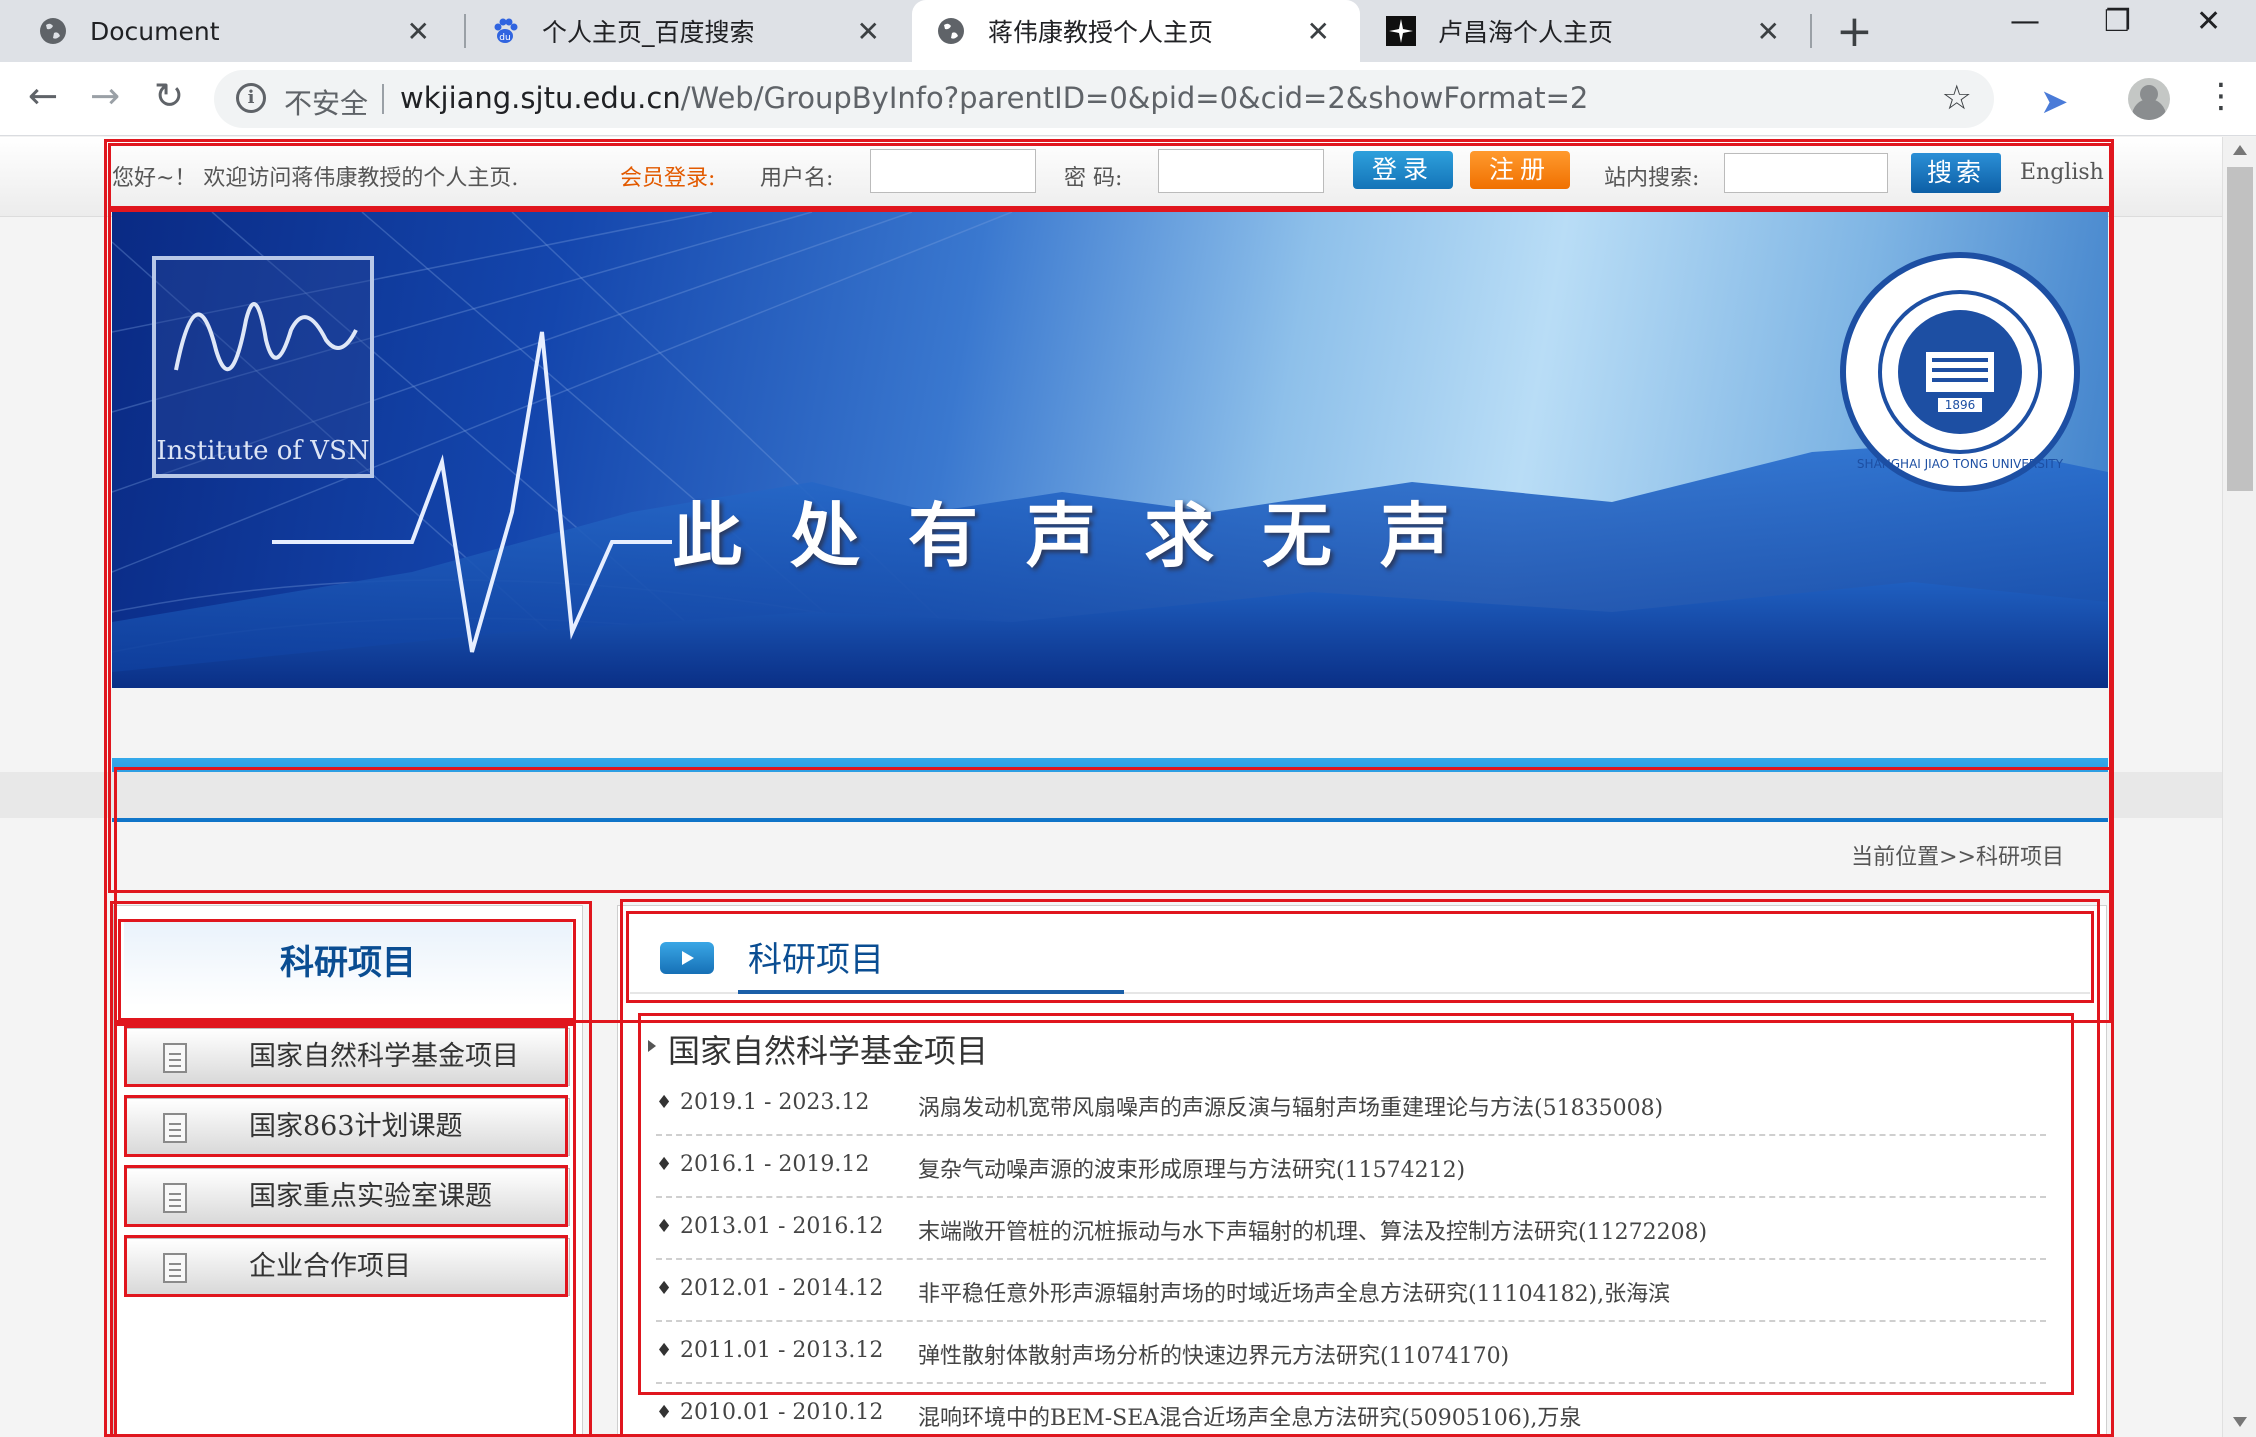  Describe the element at coordinates (348, 963) in the screenshot. I see `sidebar-title: 科研项目` at that location.